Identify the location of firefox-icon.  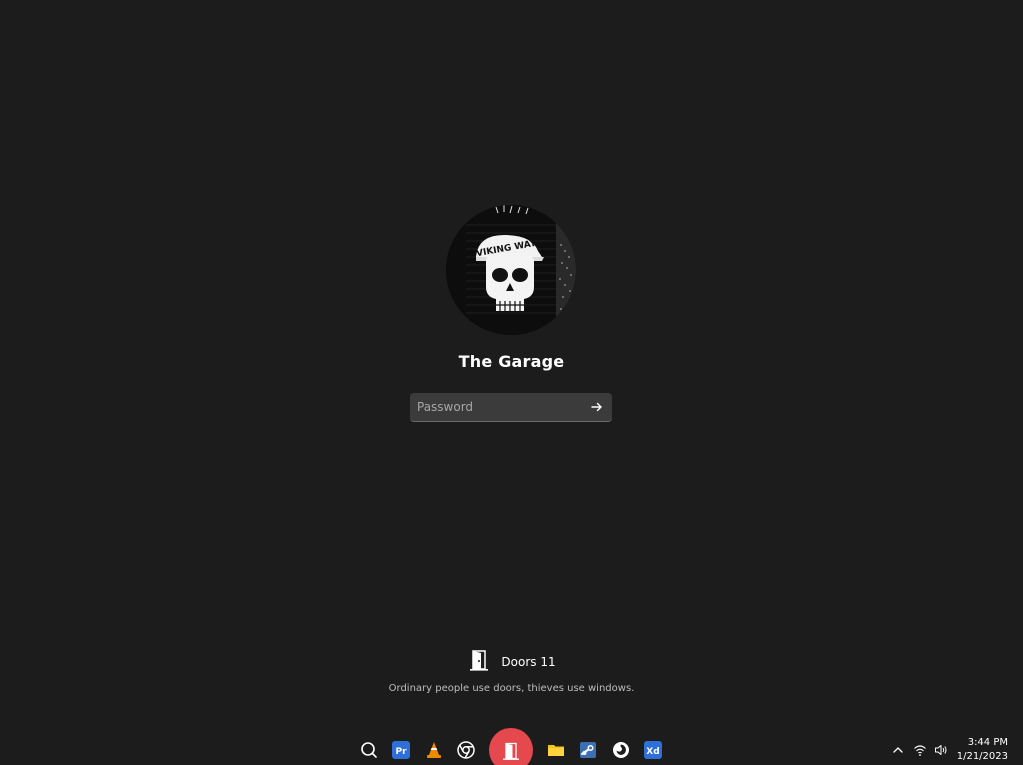
(621, 750).